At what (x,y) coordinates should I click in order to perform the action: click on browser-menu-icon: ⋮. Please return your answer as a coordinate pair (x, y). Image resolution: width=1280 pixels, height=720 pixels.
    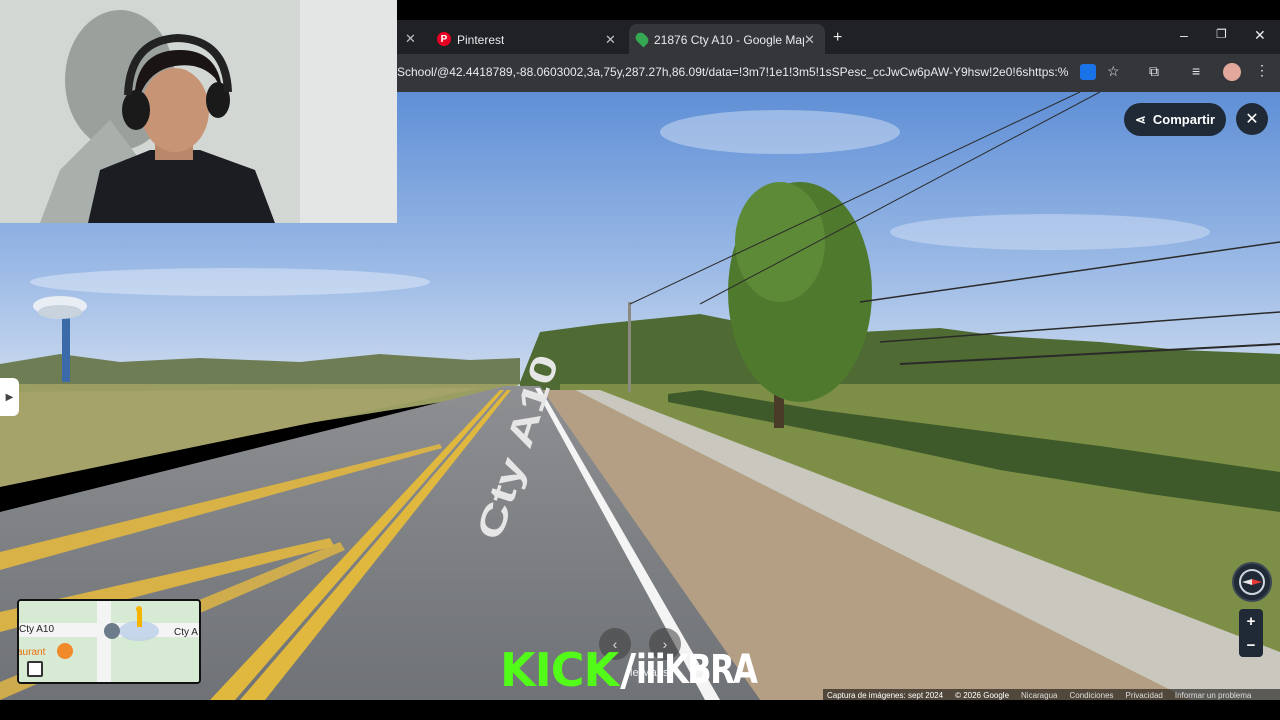
    Looking at the image, I should click on (1262, 70).